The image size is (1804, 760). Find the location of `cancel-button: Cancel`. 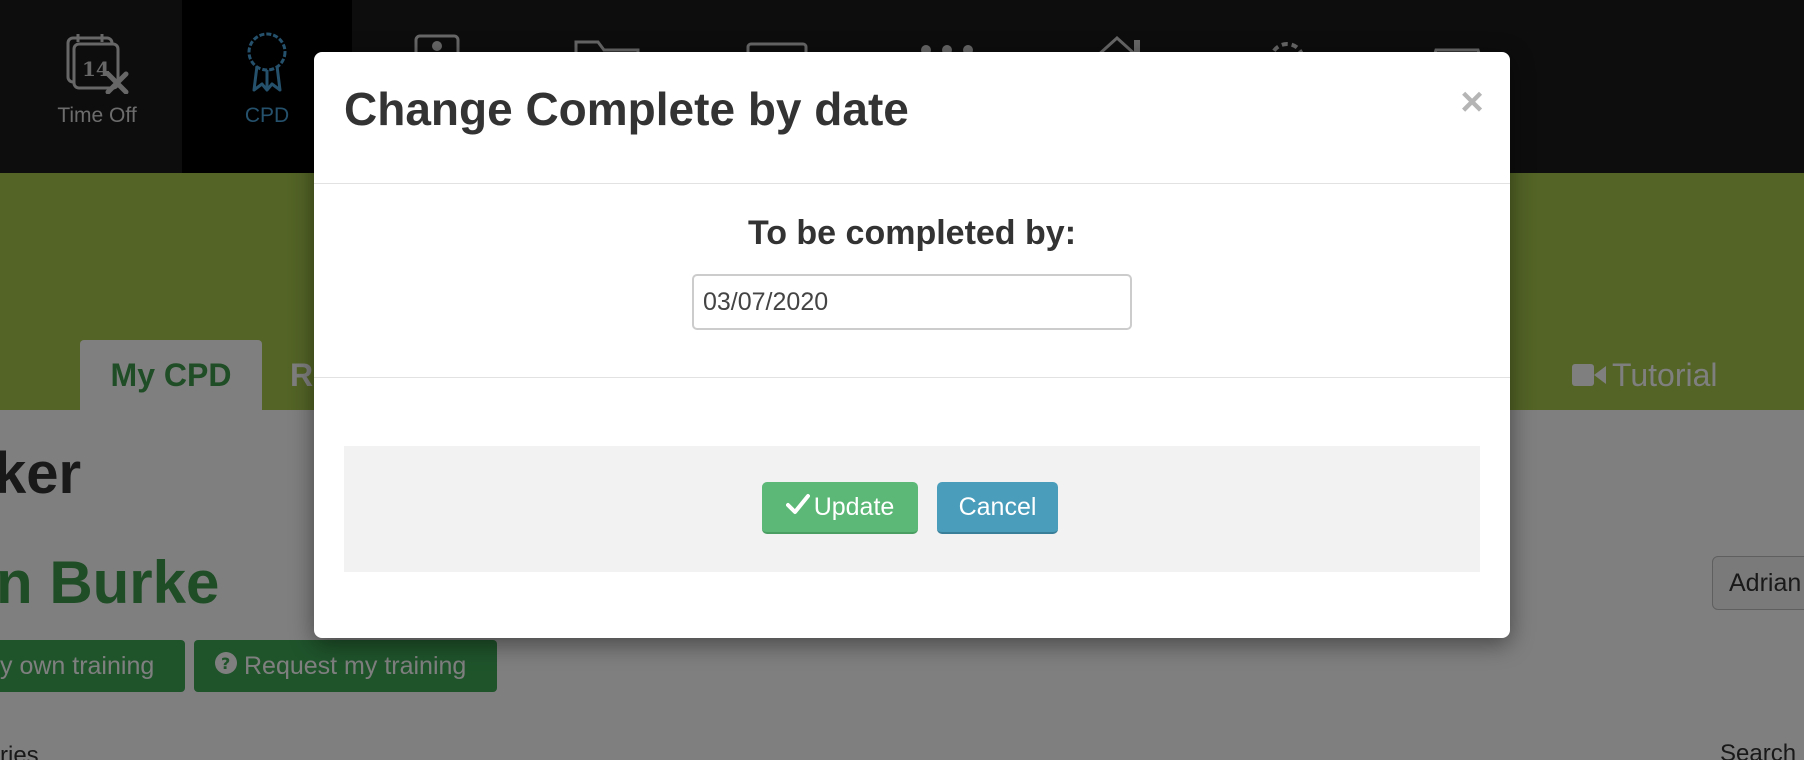

cancel-button: Cancel is located at coordinates (997, 508).